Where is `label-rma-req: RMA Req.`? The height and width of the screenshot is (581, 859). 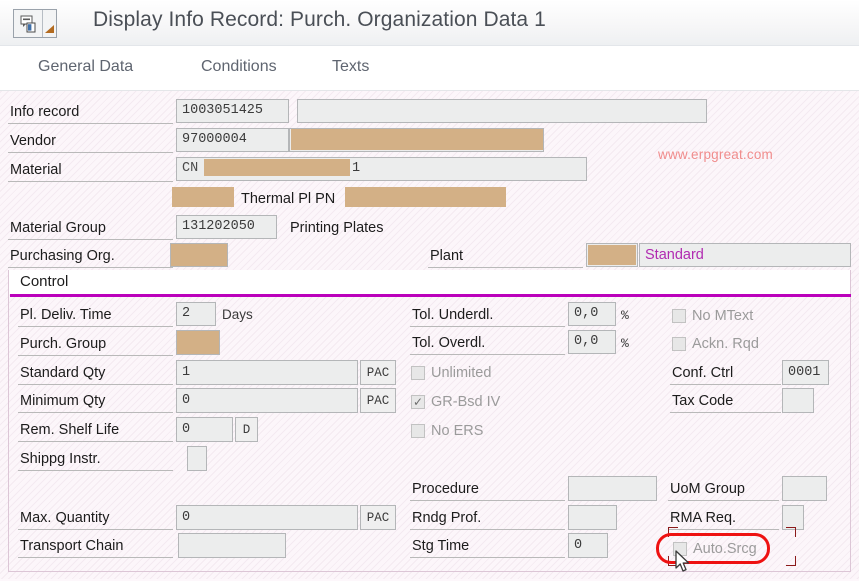
label-rma-req: RMA Req. is located at coordinates (703, 518).